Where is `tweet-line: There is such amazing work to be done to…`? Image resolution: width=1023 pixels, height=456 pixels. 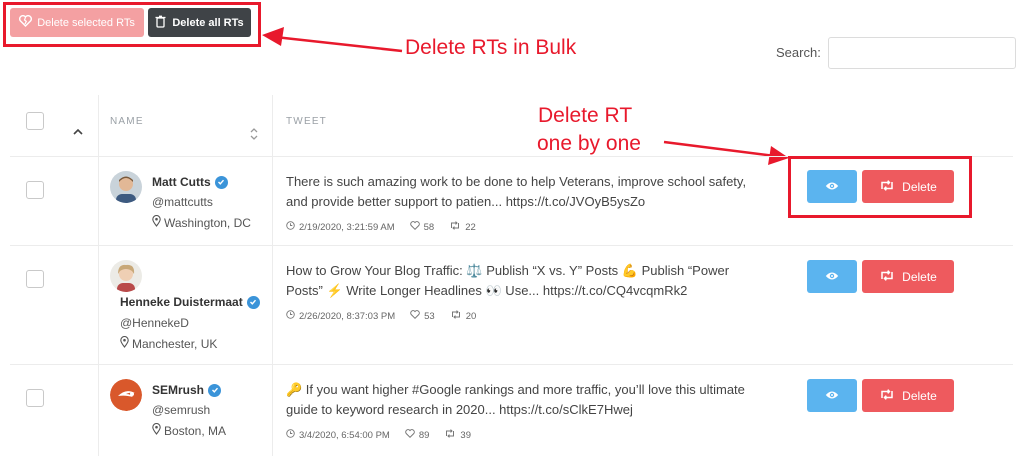
tweet-line: There is such amazing work to be done to… is located at coordinates (516, 181).